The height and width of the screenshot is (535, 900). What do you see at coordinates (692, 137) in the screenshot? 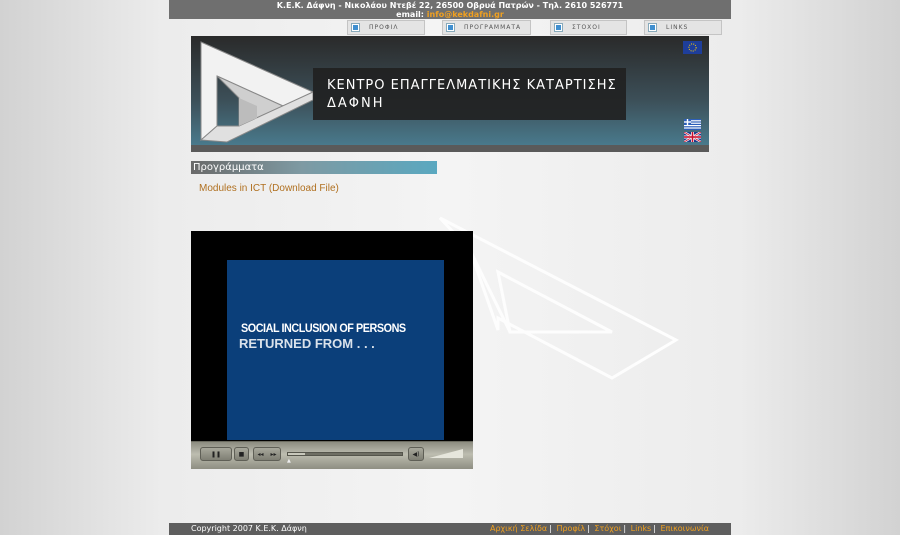
I see `uk-flag-icon` at bounding box center [692, 137].